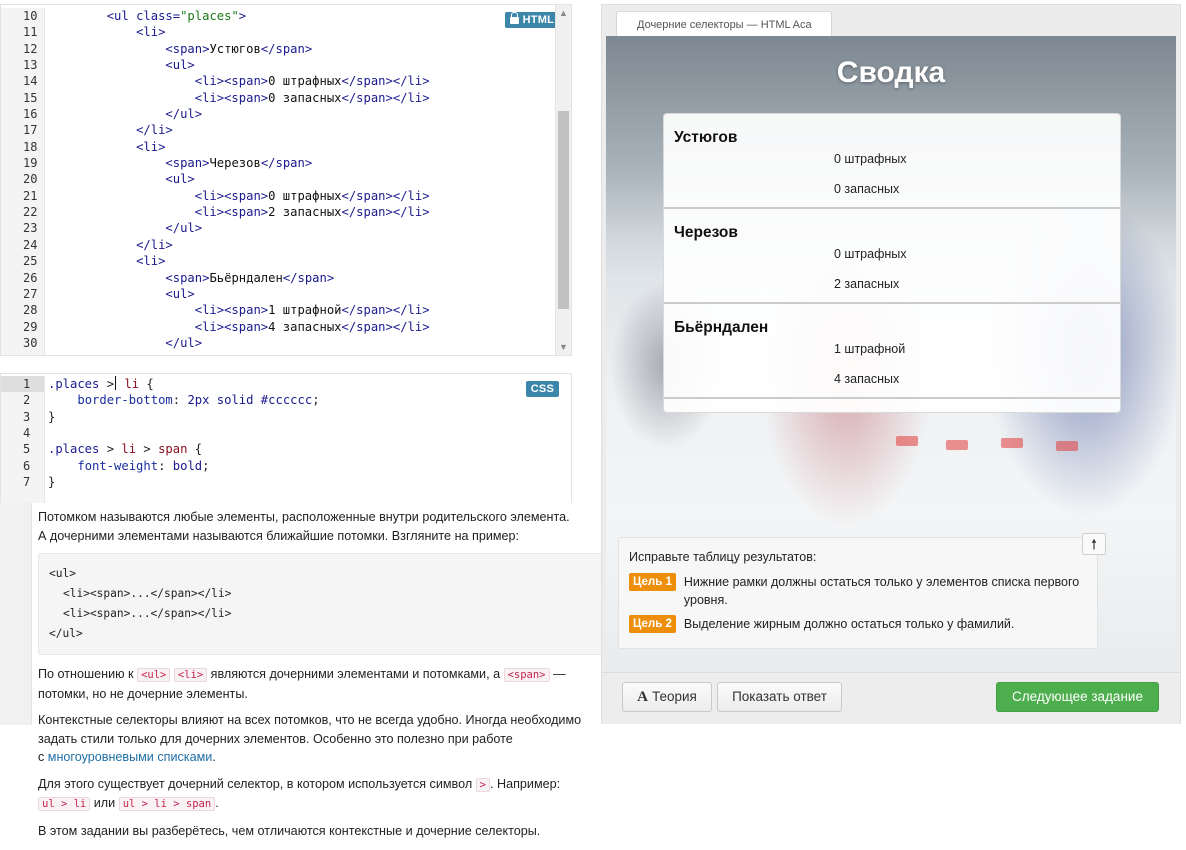 The height and width of the screenshot is (850, 1186). What do you see at coordinates (724, 24) in the screenshot?
I see `preview-tab: Дочерние селекторы — HTML Aca` at bounding box center [724, 24].